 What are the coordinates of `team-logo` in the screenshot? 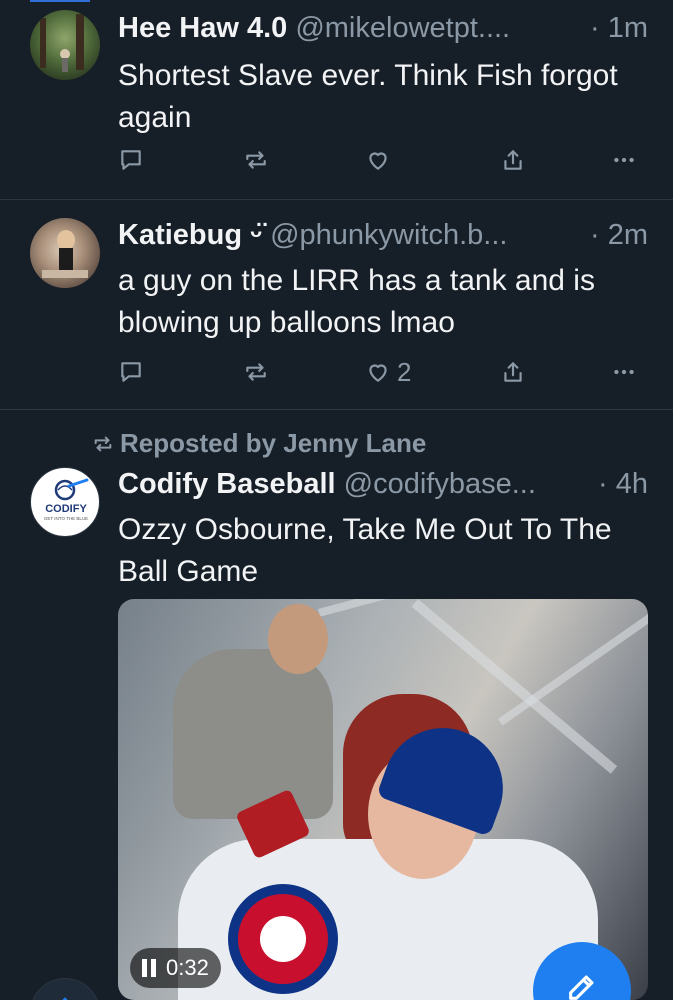 It's located at (283, 939).